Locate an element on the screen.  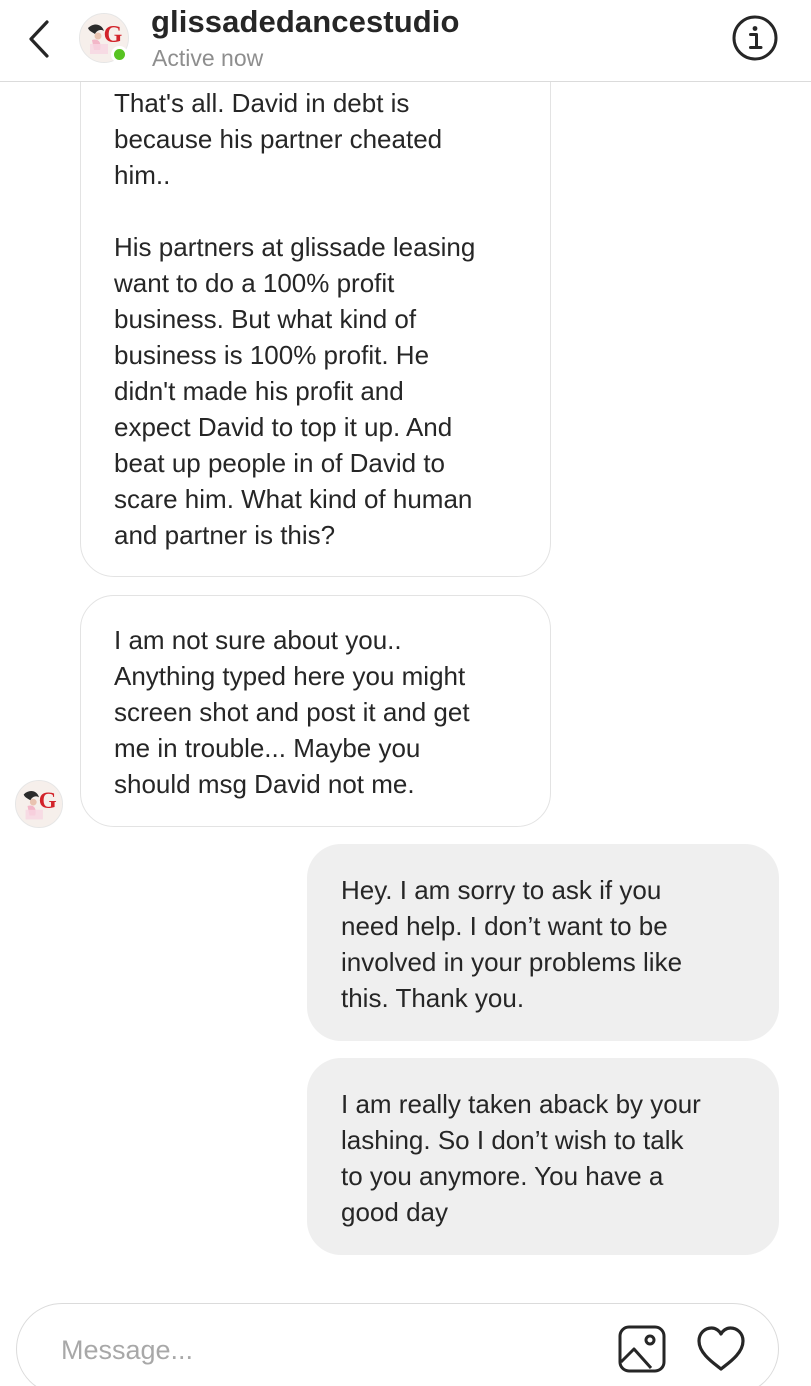
heart-icon is located at coordinates (721, 1348).